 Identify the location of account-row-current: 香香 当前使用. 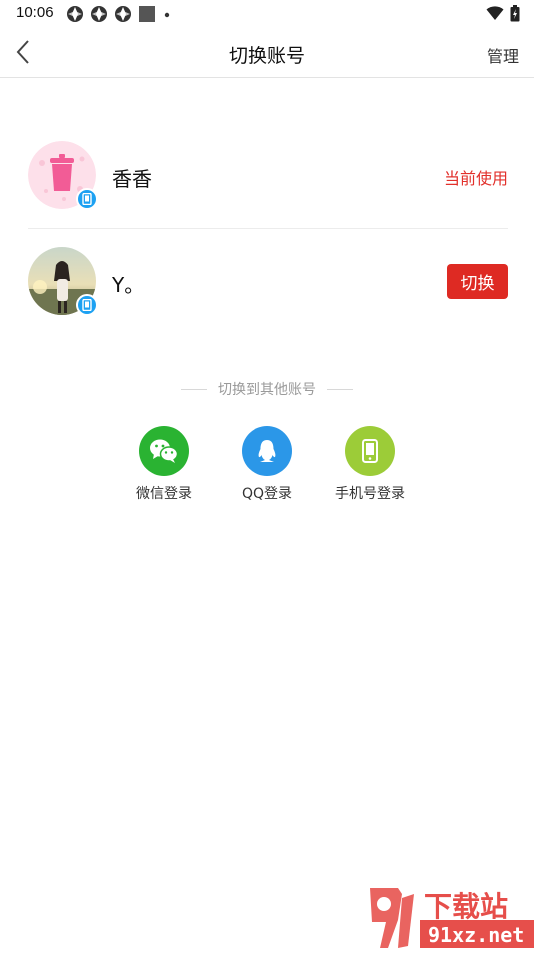
(268, 175).